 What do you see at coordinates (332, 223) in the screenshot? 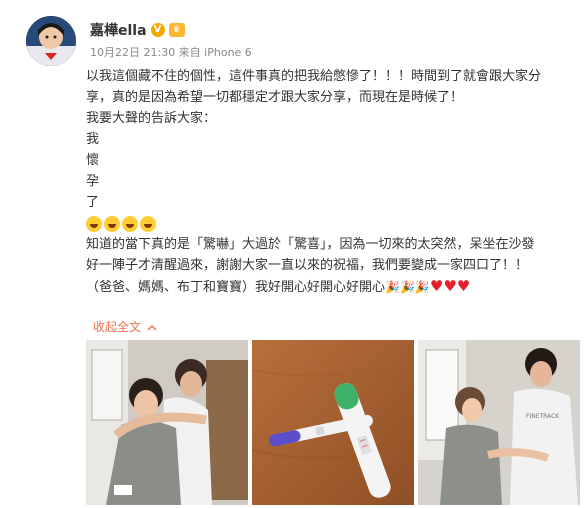
I see `emoji-row` at bounding box center [332, 223].